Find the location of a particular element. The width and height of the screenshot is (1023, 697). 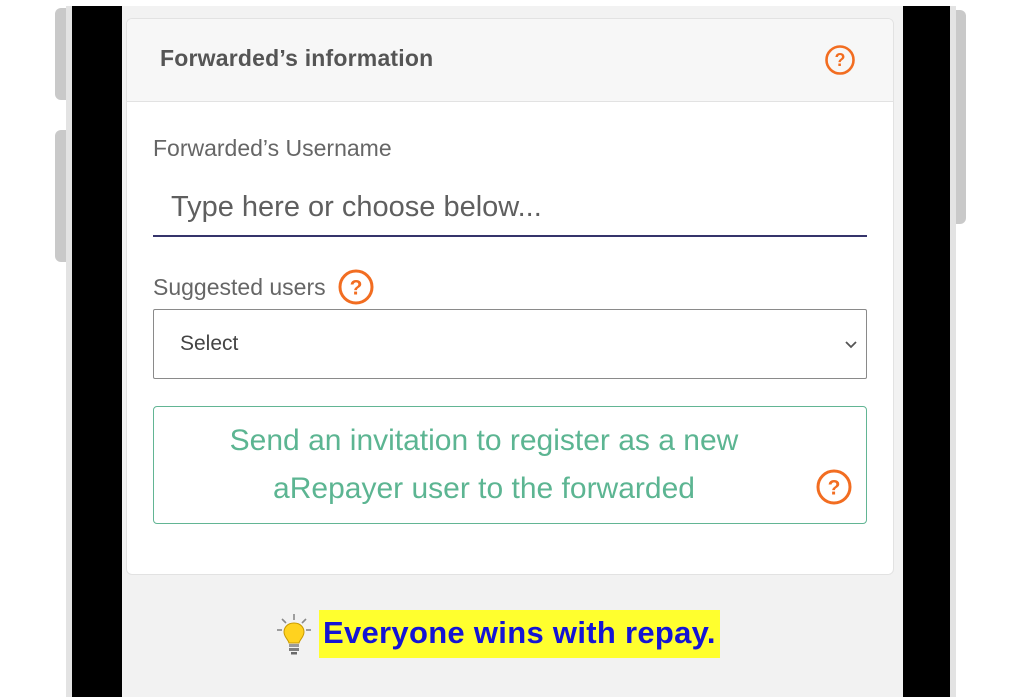

select-value: Select is located at coordinates (209, 343).